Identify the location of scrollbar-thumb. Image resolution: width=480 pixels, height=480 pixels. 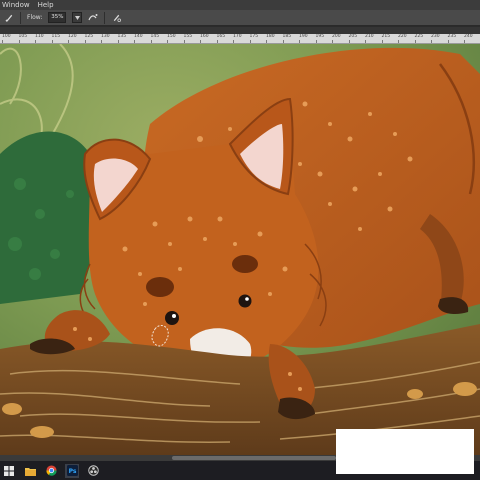
(254, 458).